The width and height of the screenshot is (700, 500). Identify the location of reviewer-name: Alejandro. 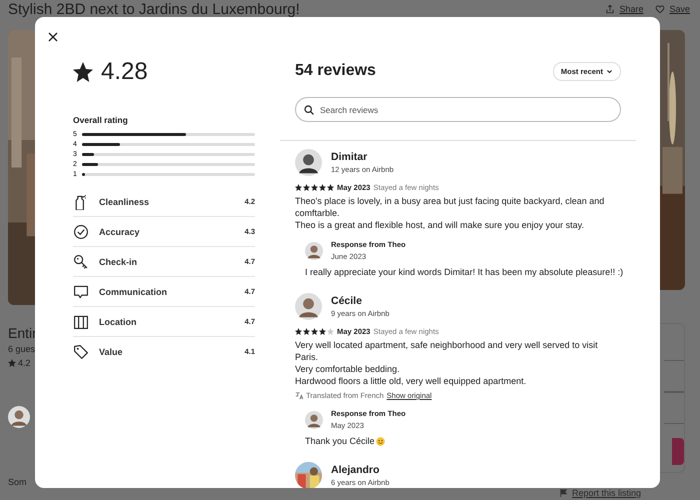
(355, 470).